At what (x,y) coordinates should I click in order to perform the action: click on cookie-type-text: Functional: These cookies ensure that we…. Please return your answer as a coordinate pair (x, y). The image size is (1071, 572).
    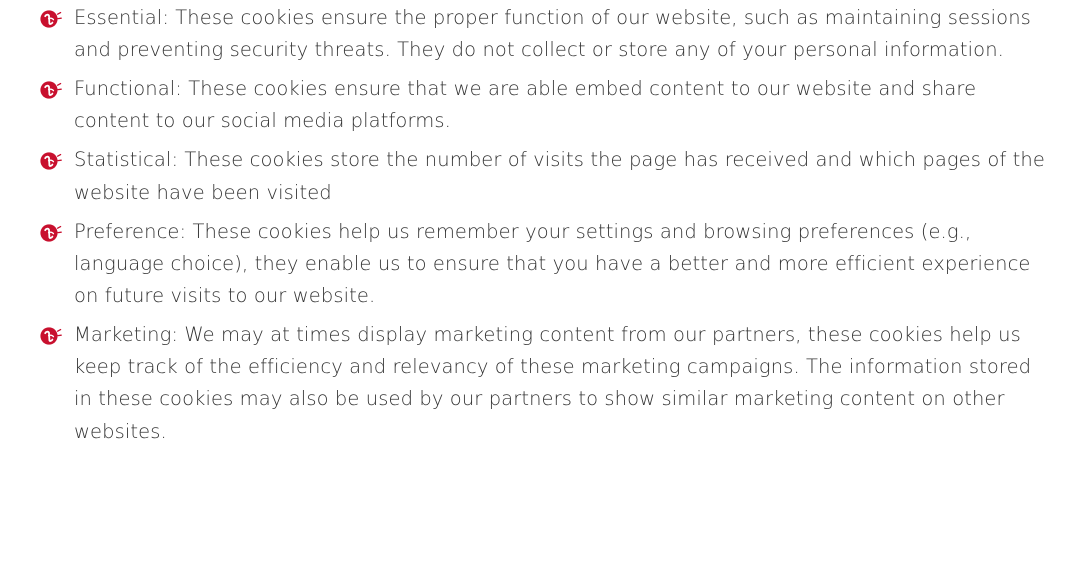
    Looking at the image, I should click on (525, 105).